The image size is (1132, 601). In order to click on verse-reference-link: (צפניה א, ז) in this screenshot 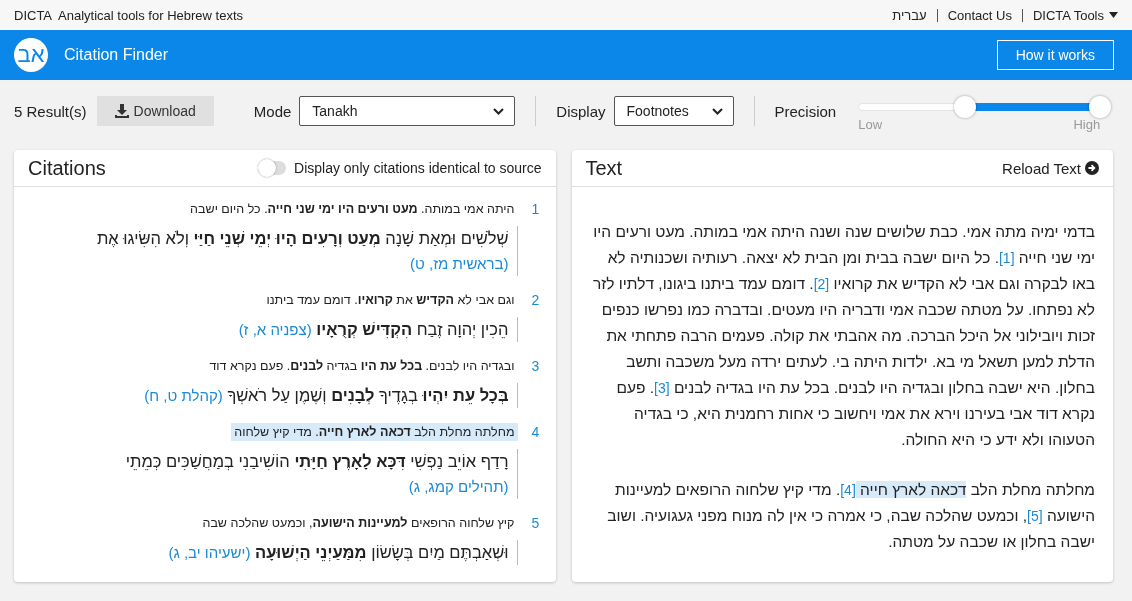, I will do `click(275, 329)`.